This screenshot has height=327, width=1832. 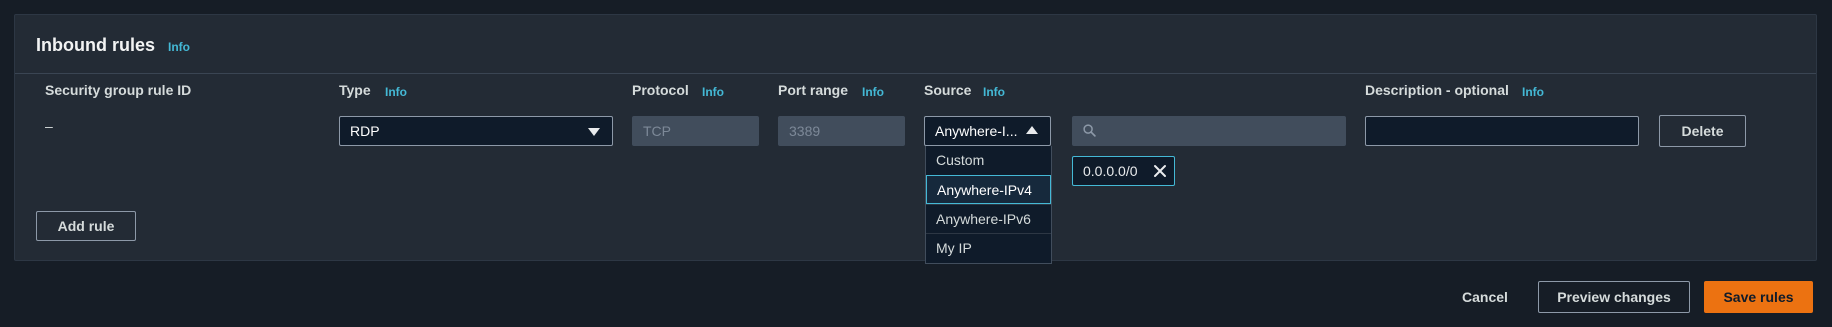 I want to click on chevron-up-icon, so click(x=1032, y=130).